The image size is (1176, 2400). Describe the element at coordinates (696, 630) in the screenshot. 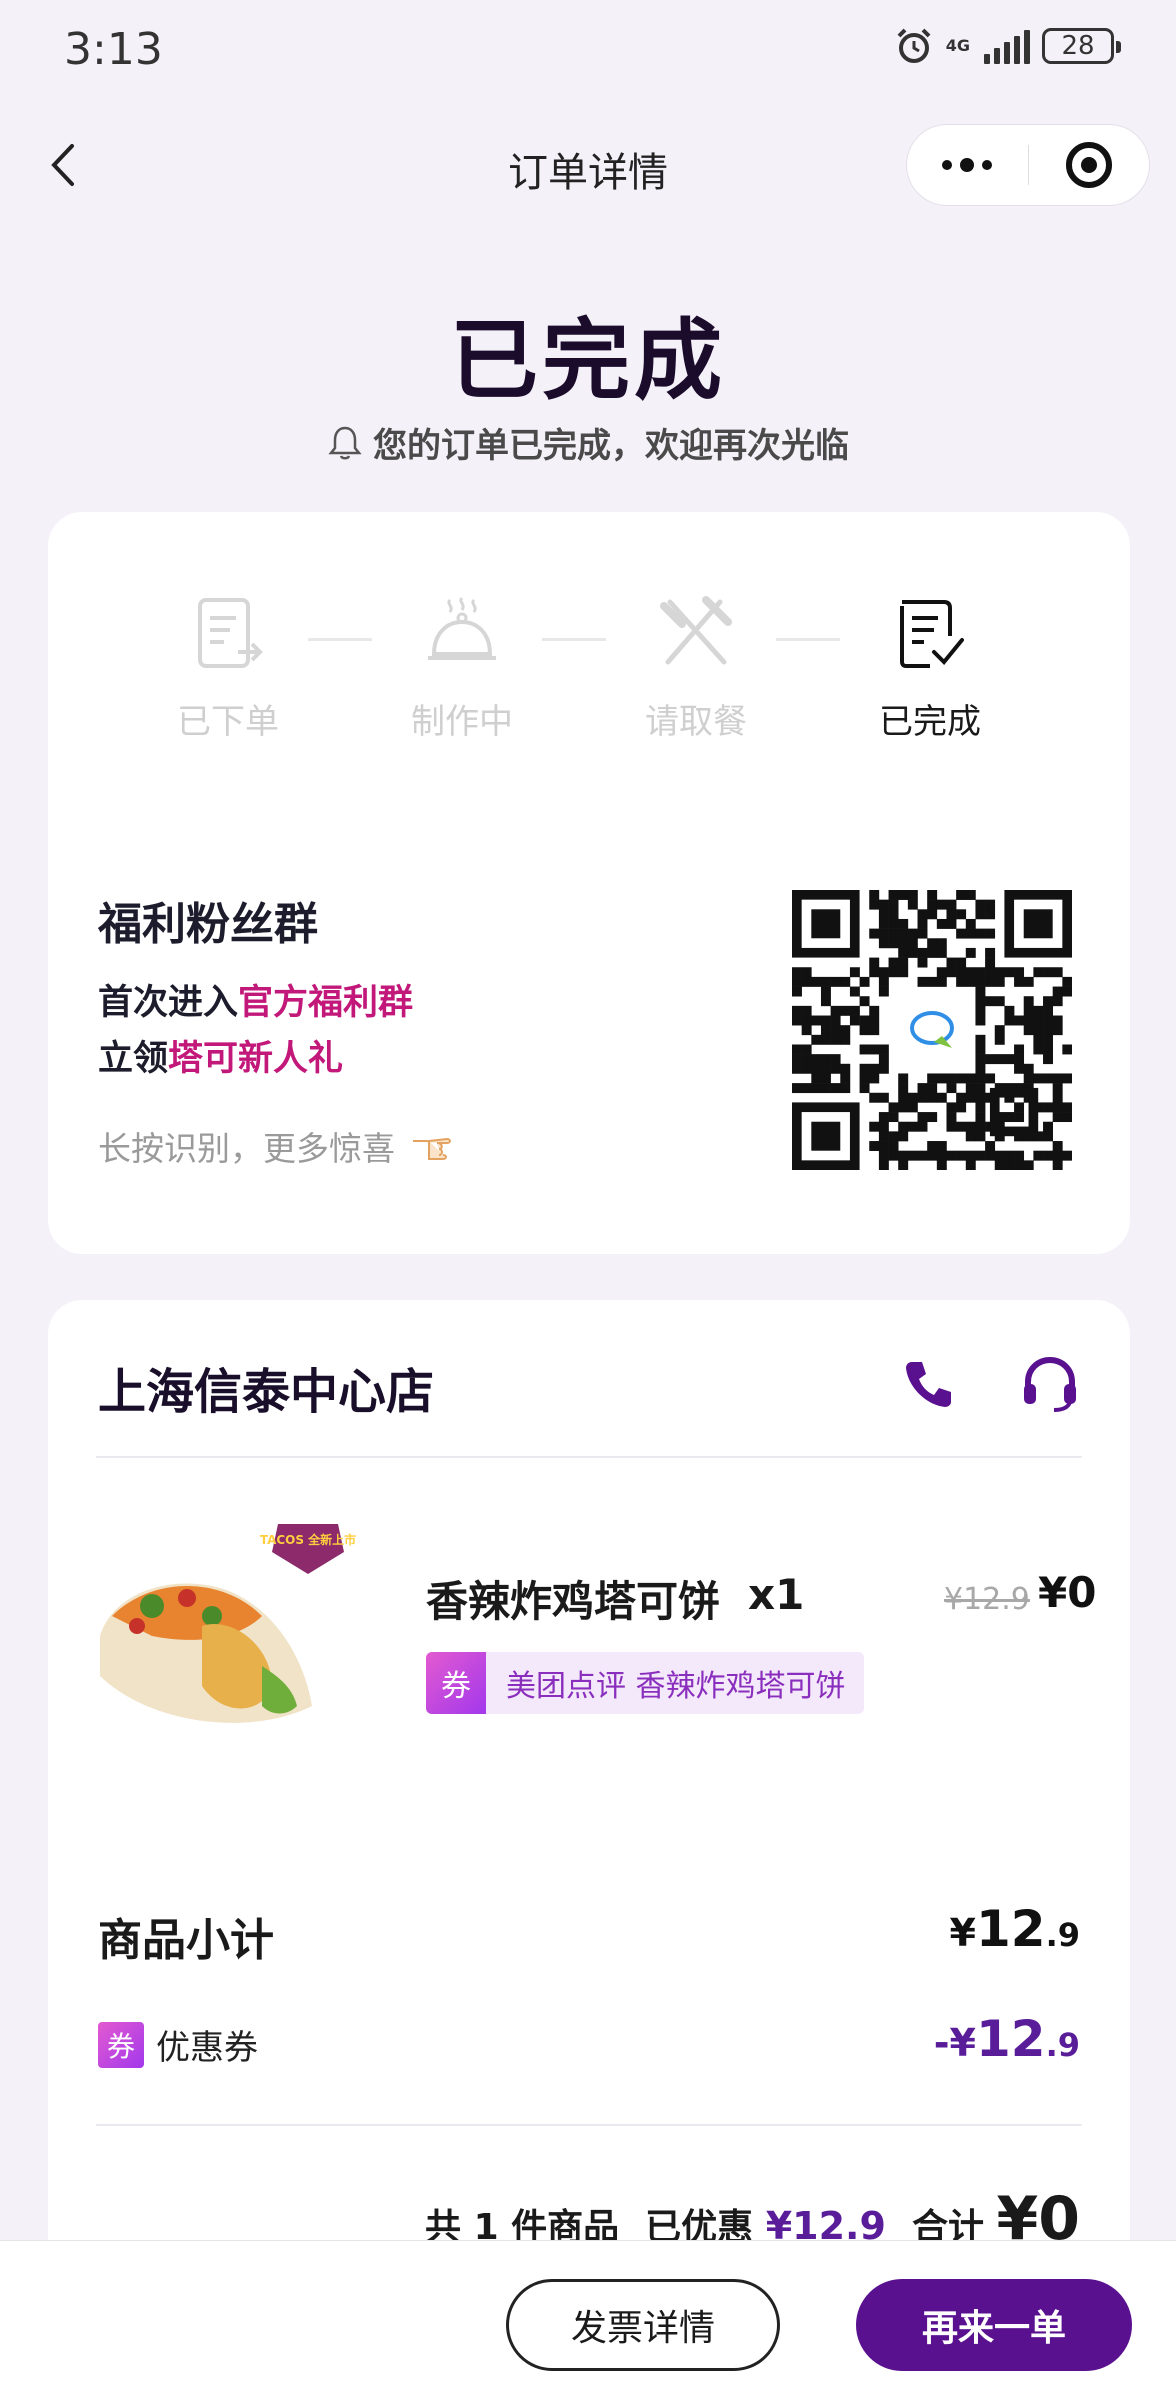

I see `fork-knife-icon` at that location.